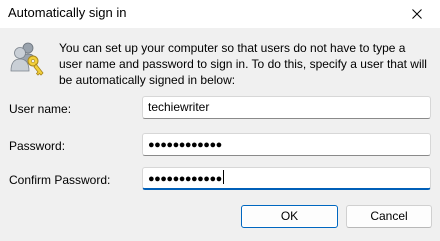  I want to click on close-button, so click(417, 14).